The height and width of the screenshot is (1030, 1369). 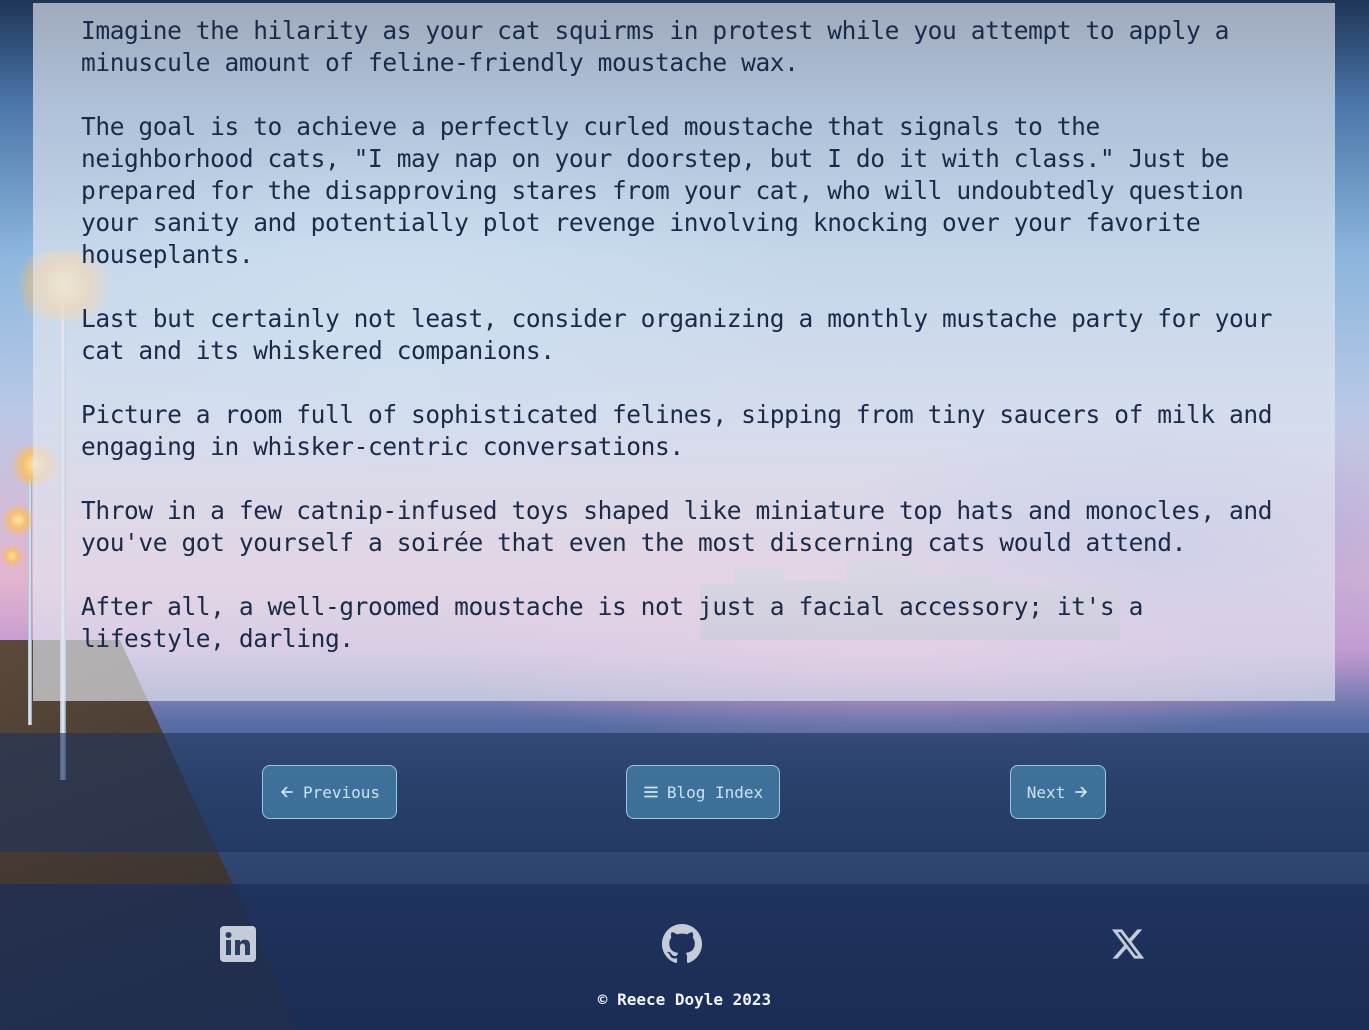 I want to click on arrow-right-icon, so click(x=1081, y=792).